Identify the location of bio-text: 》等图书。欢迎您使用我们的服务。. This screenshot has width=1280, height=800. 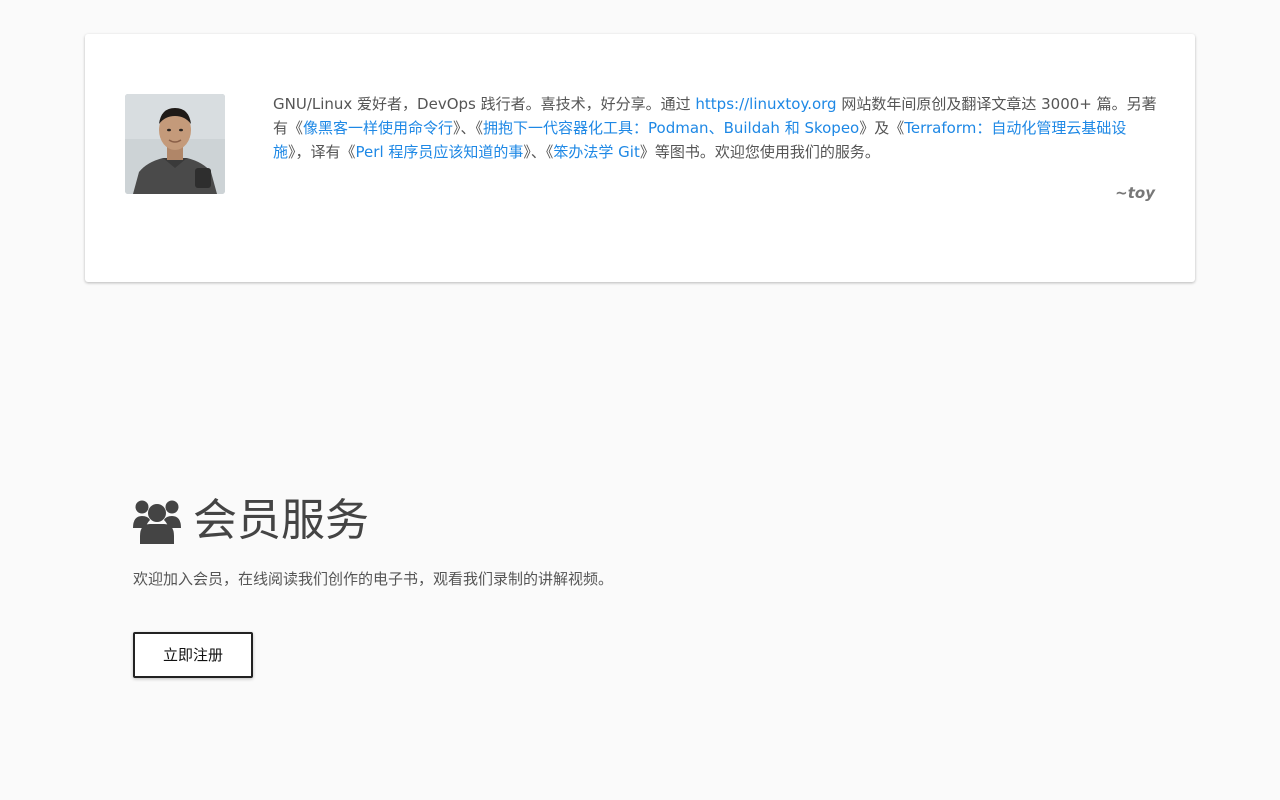
(759, 152).